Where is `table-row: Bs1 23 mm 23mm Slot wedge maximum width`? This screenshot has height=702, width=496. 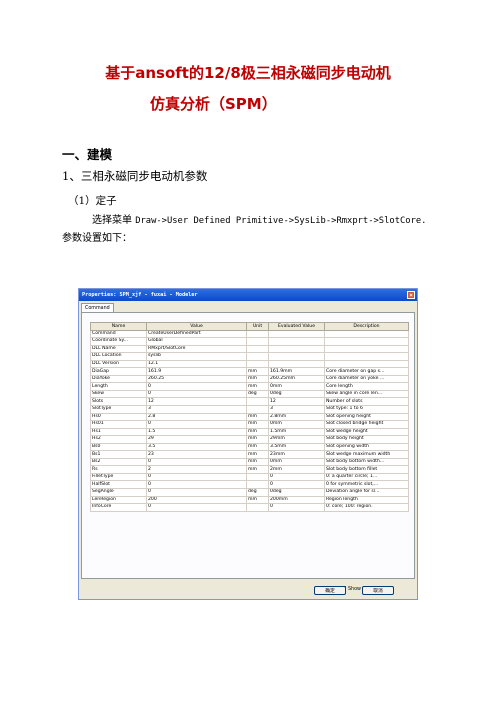
table-row: Bs1 23 mm 23mm Slot wedge maximum width is located at coordinates (249, 454).